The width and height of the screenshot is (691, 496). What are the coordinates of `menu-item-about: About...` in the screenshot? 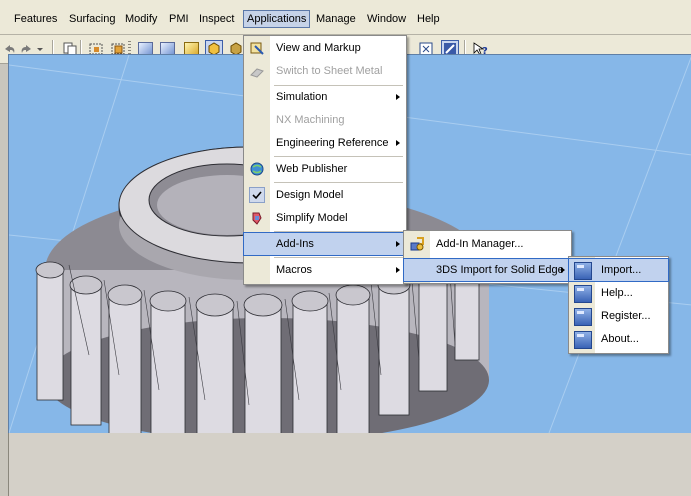 It's located at (618, 339).